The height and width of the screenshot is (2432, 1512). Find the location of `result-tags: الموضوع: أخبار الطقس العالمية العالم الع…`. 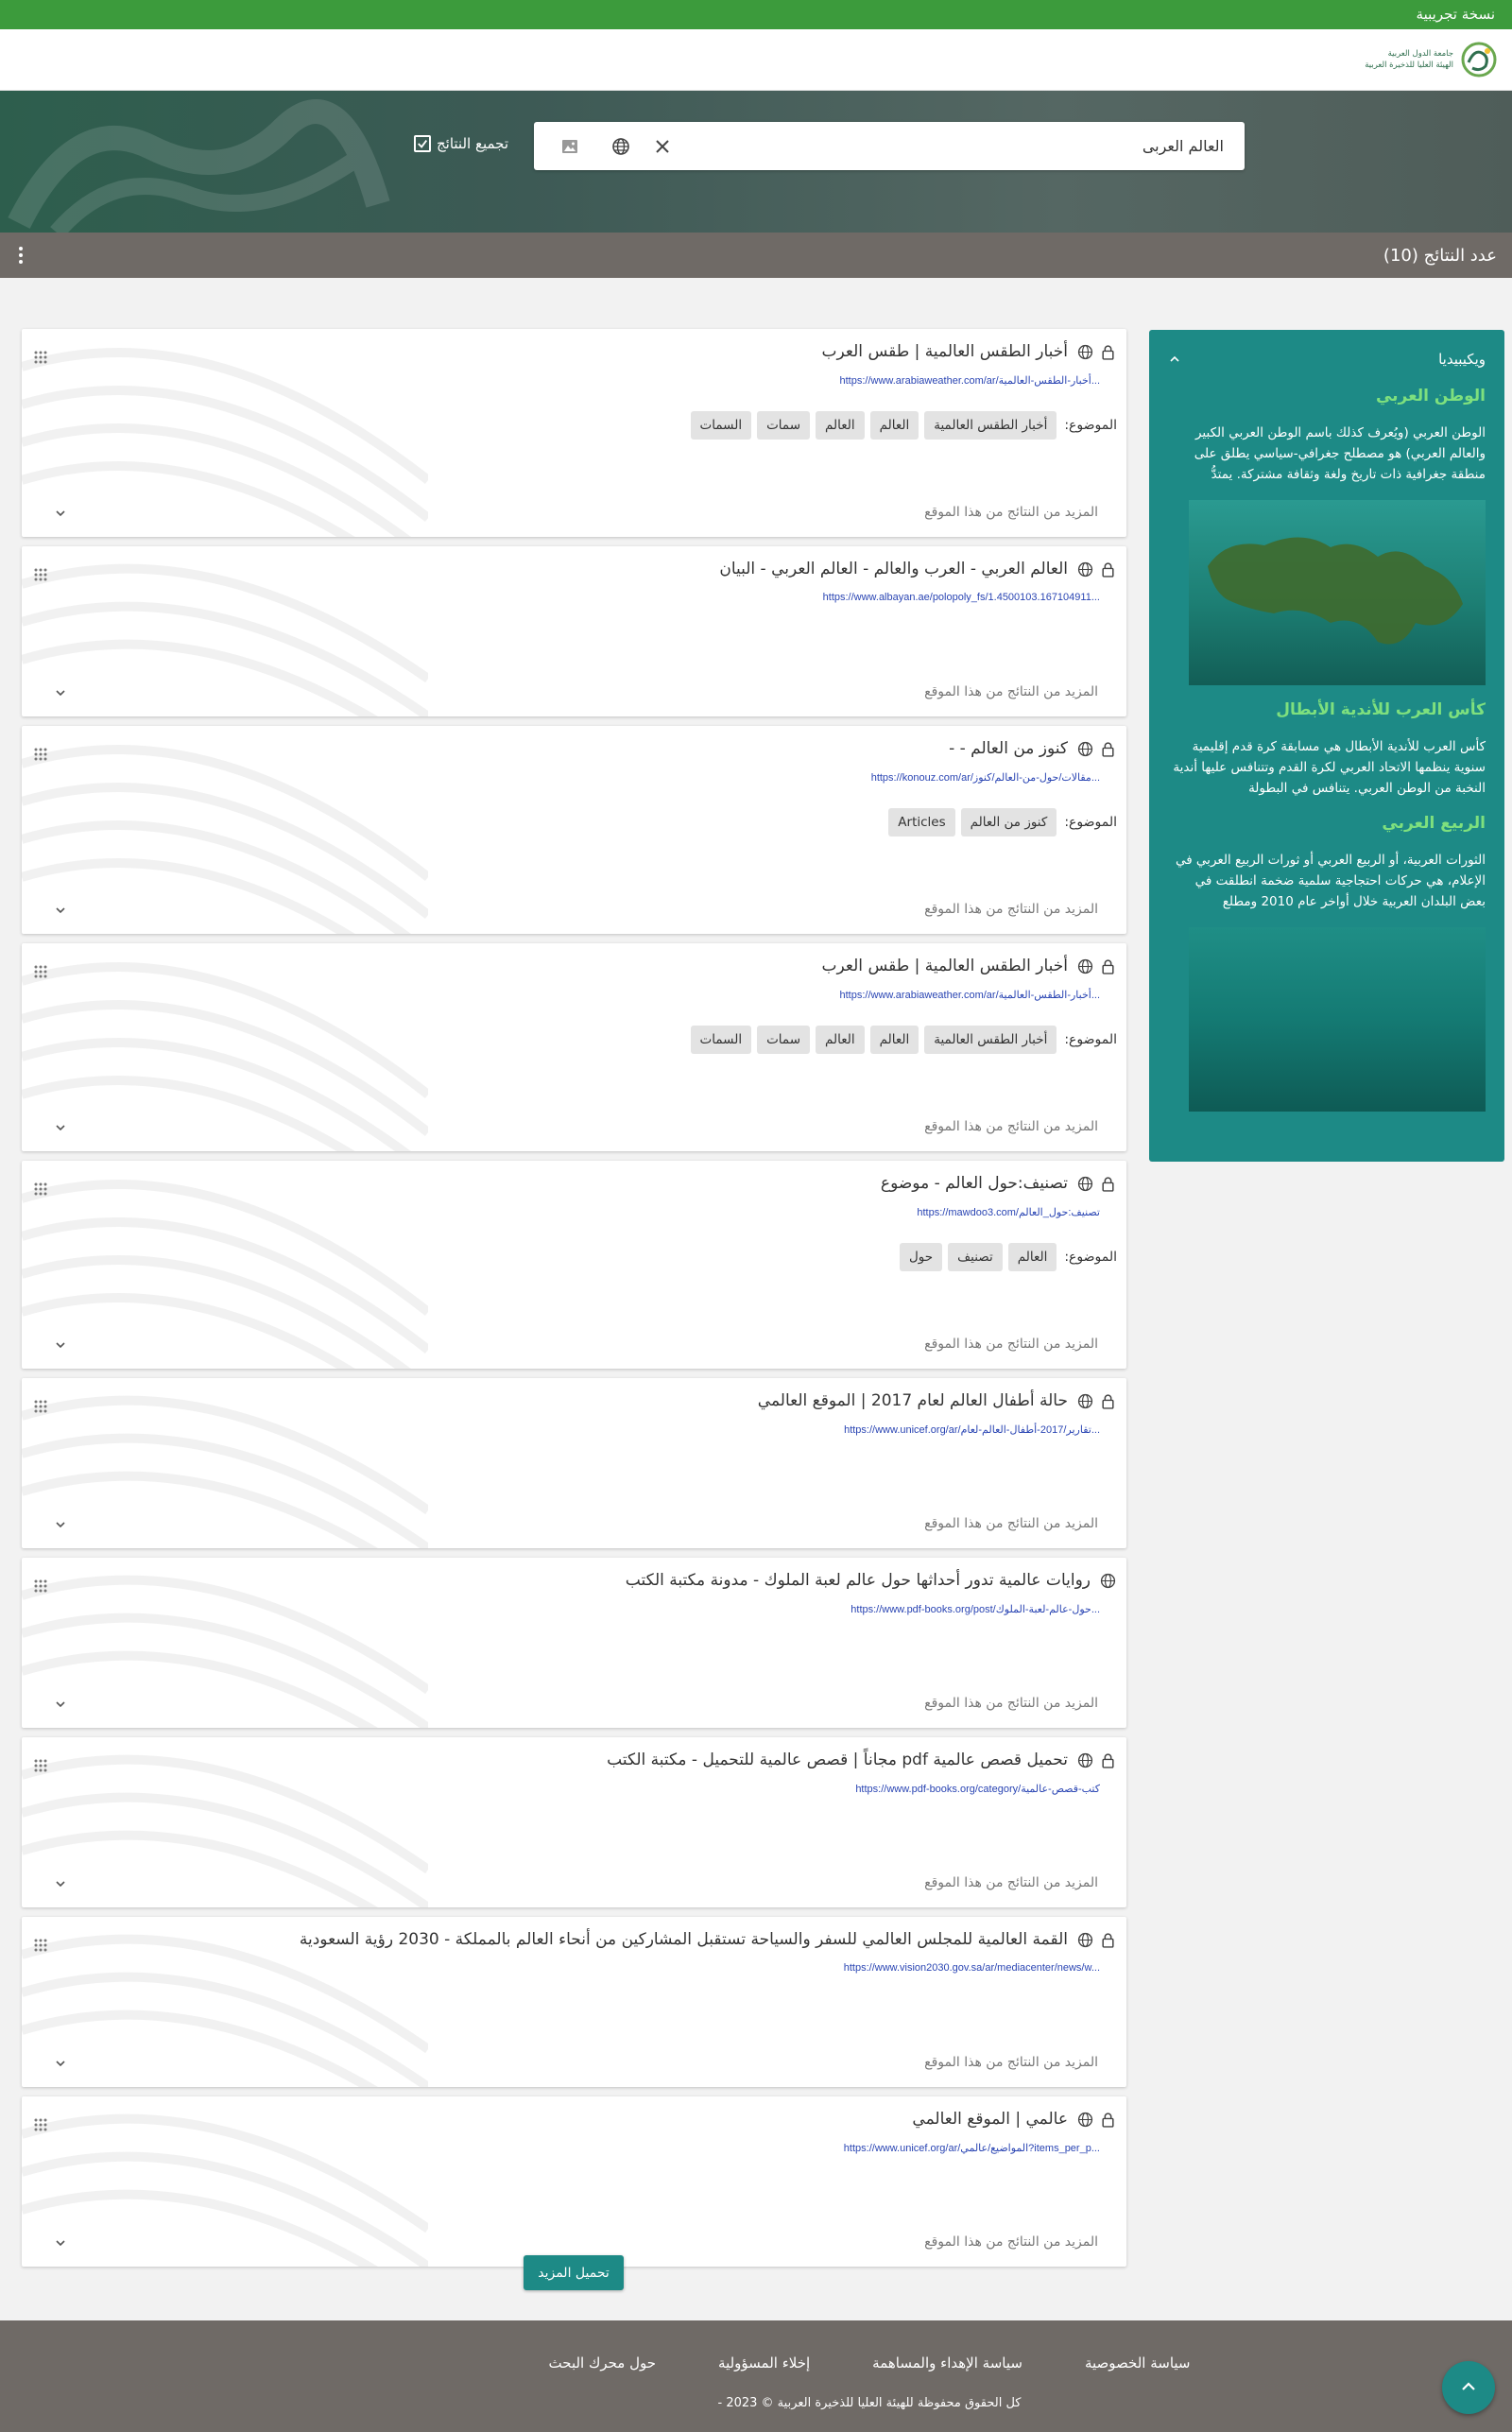

result-tags: الموضوع: أخبار الطقس العالمية العالم الع… is located at coordinates (574, 426).